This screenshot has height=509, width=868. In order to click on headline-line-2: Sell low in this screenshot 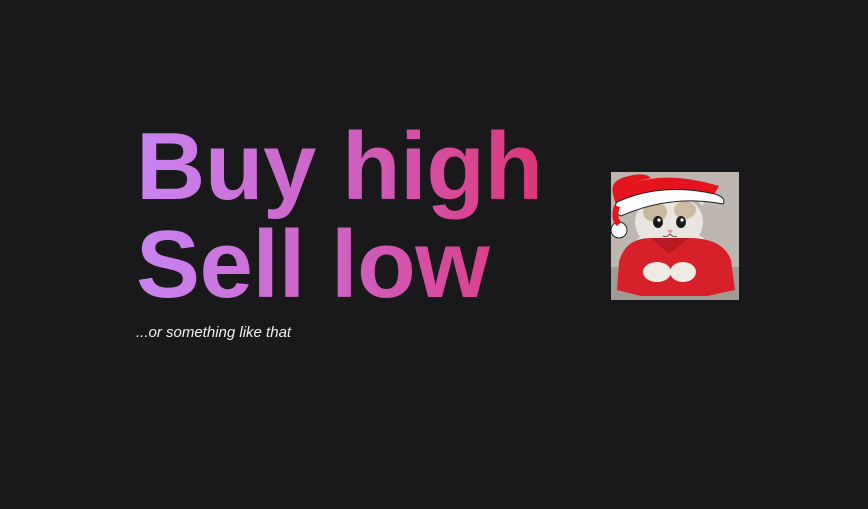, I will do `click(313, 264)`.